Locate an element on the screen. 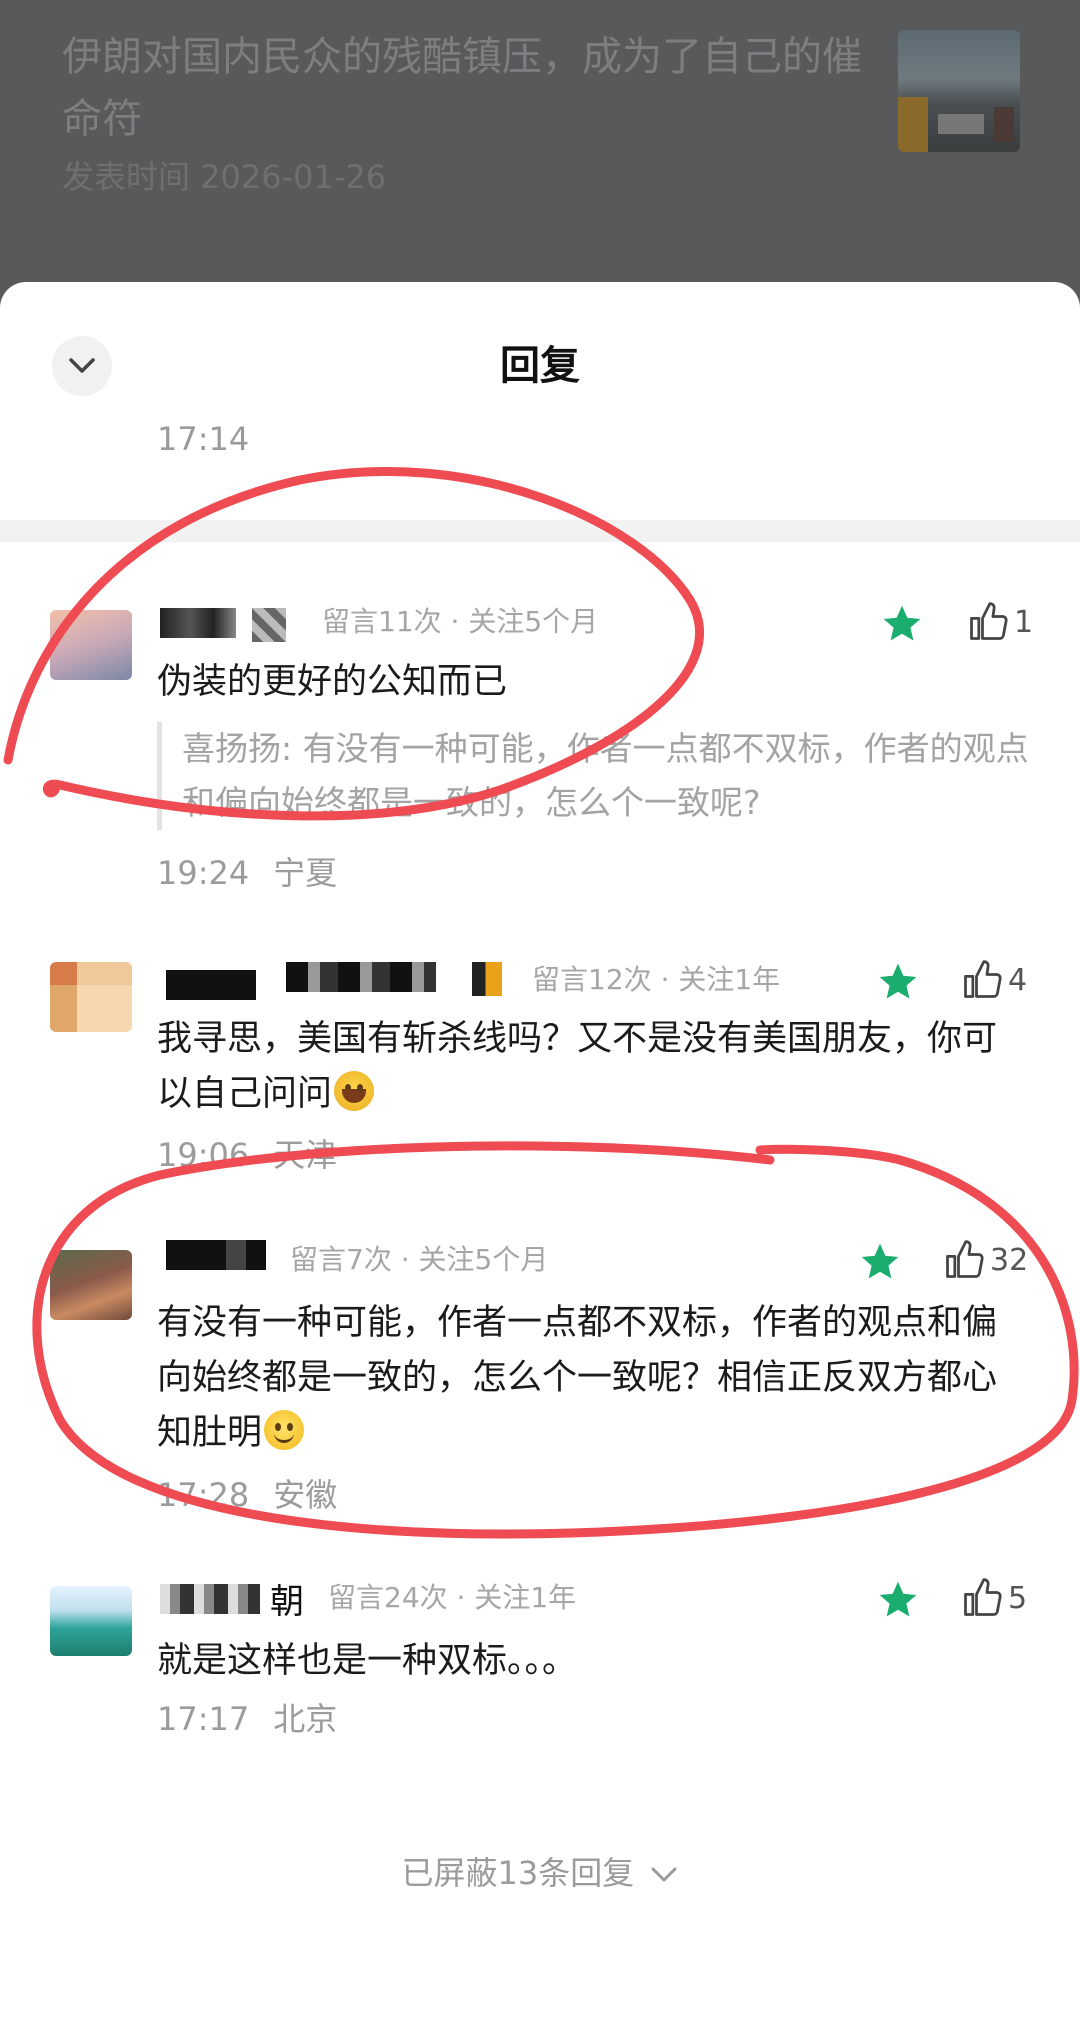 This screenshot has width=1080, height=2017. like-button: 4 is located at coordinates (993, 980).